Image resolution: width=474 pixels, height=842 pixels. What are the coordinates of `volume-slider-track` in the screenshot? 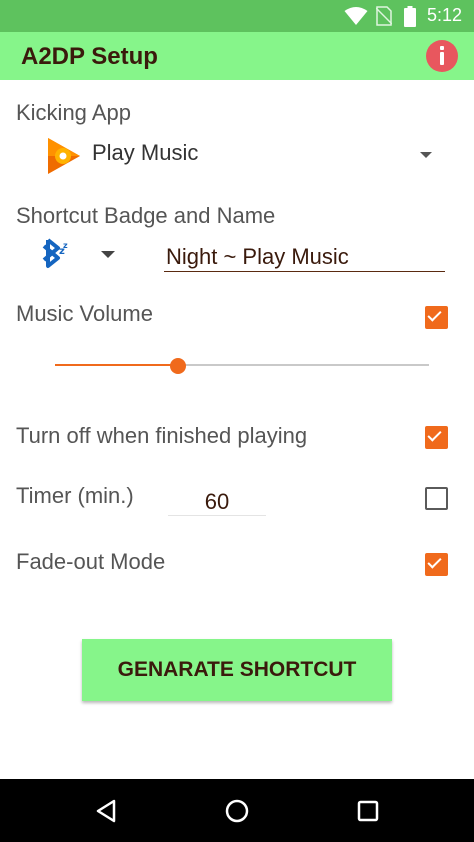 It's located at (242, 365).